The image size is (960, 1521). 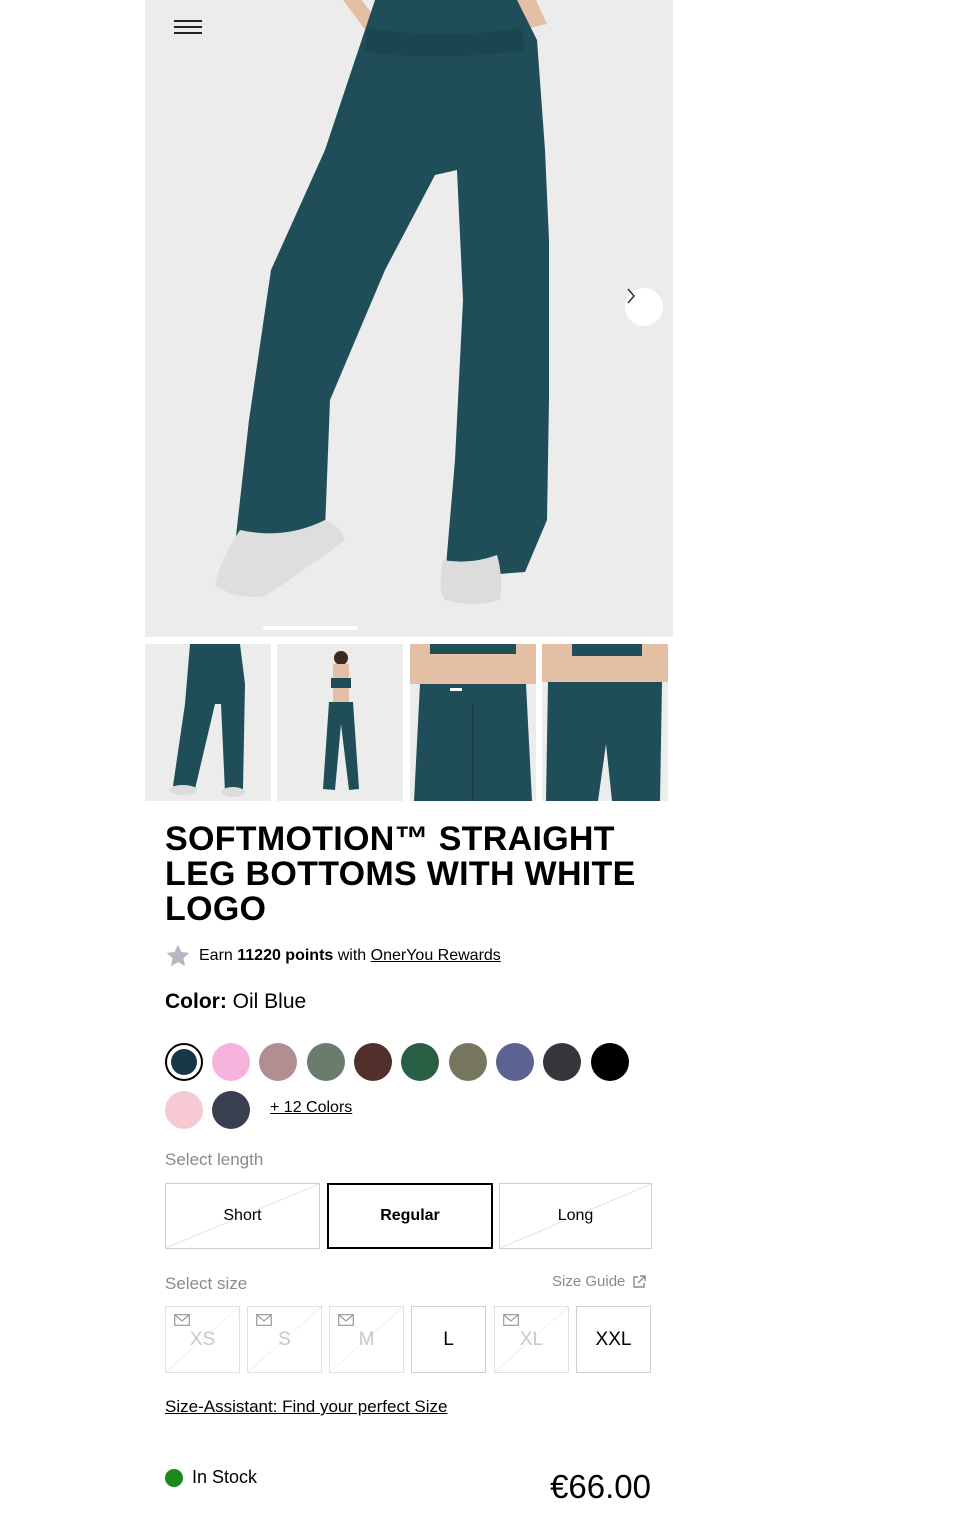 I want to click on stock-indicator-dot, so click(x=174, y=1477).